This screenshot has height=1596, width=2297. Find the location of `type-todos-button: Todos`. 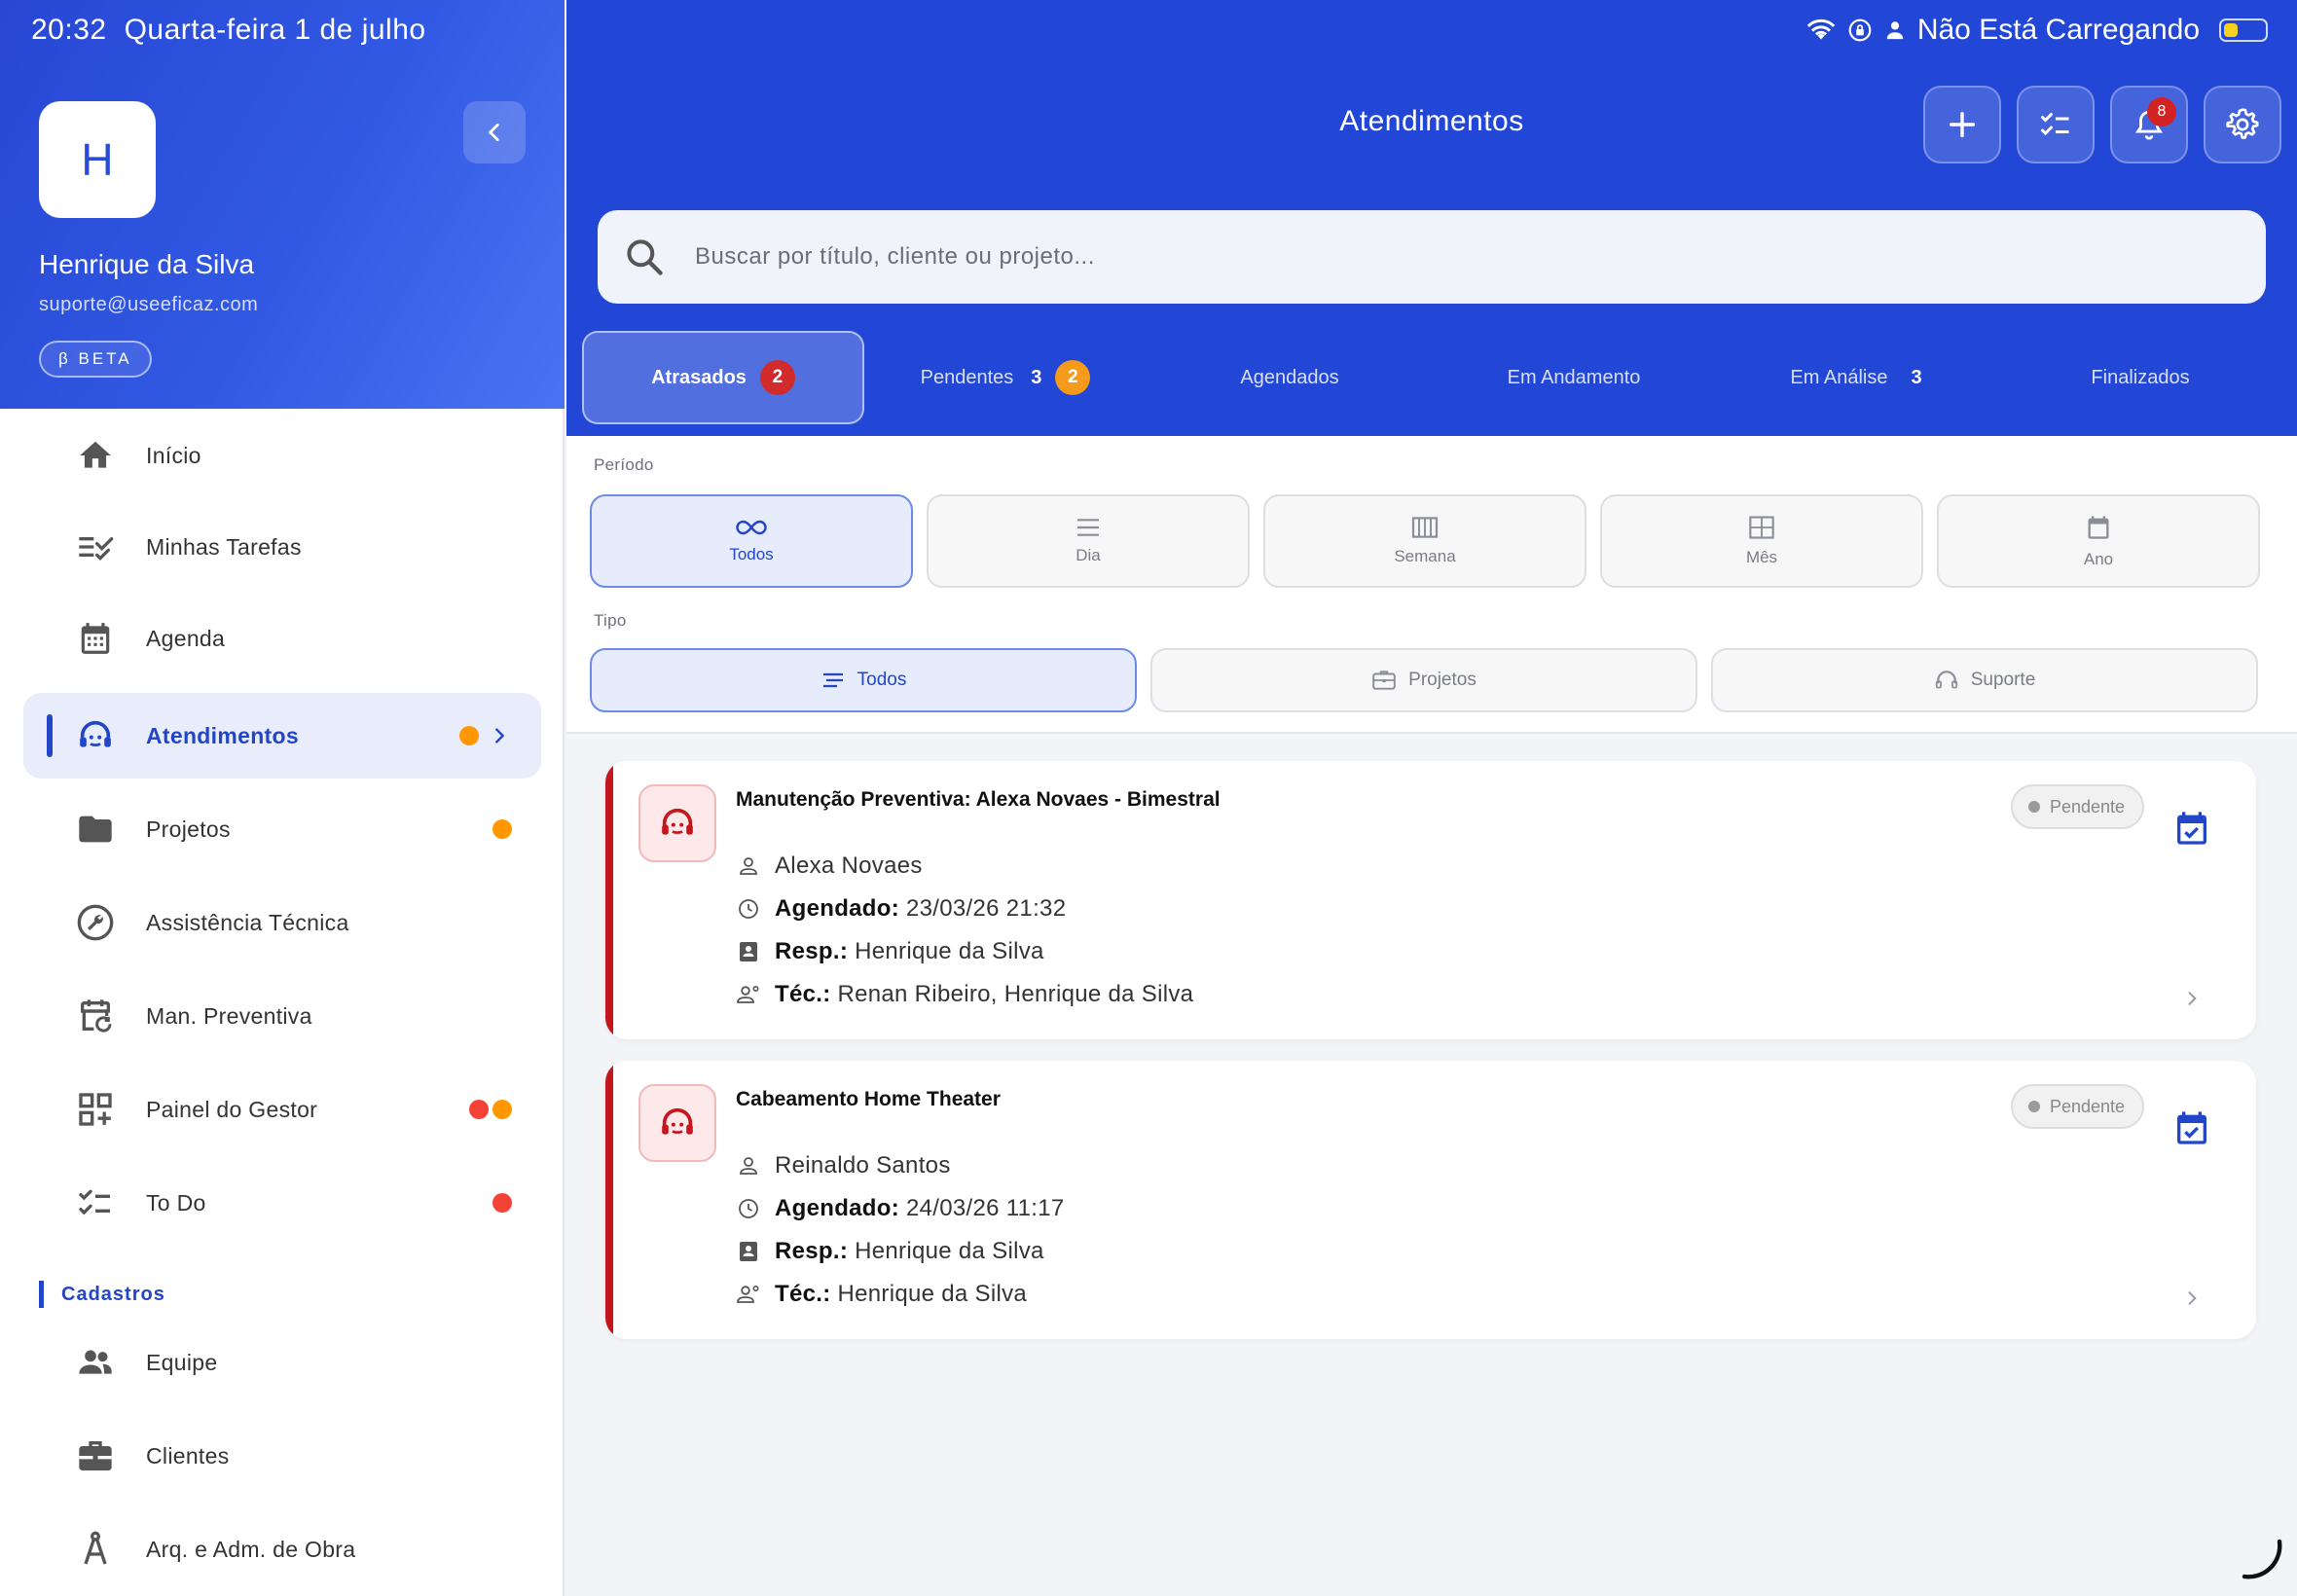

type-todos-button: Todos is located at coordinates (863, 680).